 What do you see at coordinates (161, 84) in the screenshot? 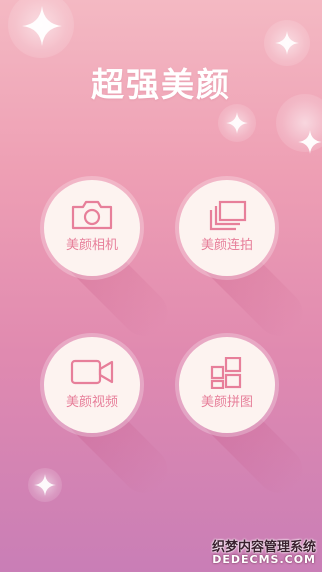
I see `app-title: 超强美颜` at bounding box center [161, 84].